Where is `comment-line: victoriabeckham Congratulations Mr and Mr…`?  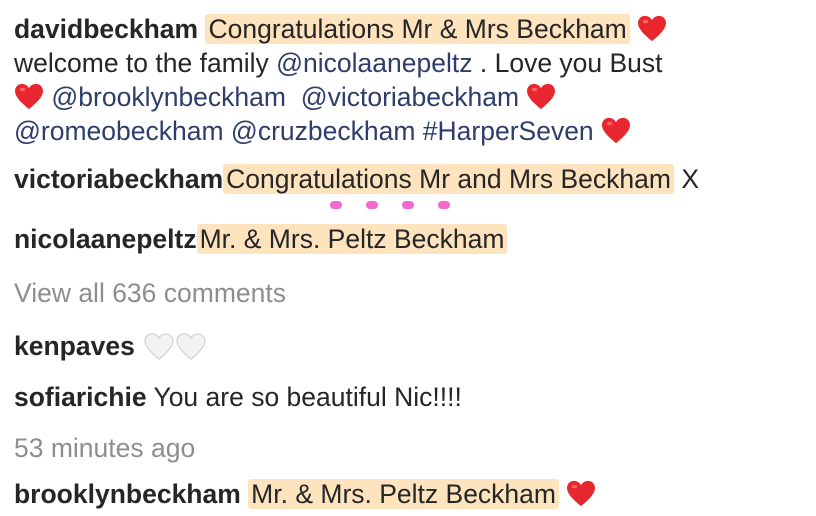
comment-line: victoriabeckham Congratulations Mr and Mr… is located at coordinates (410, 179).